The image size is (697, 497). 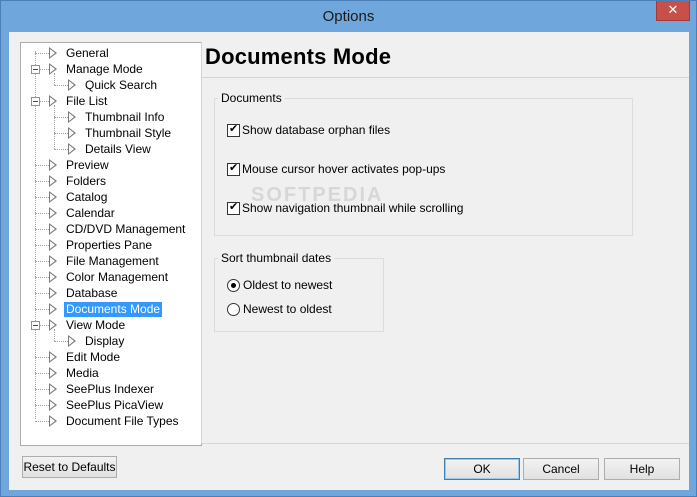 I want to click on checkbox-orphan-files: Show database orphan files, so click(x=309, y=129).